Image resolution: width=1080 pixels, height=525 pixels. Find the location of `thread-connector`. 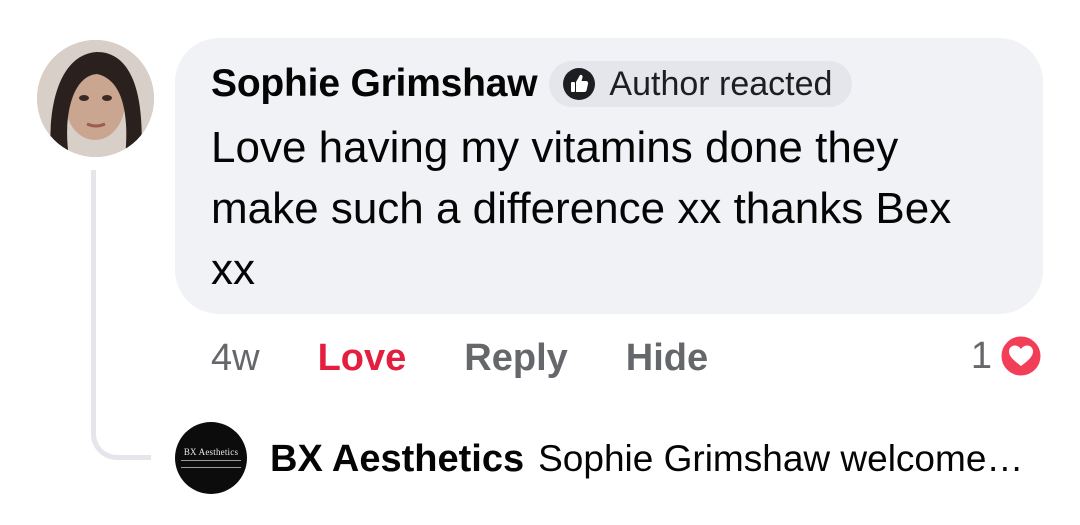

thread-connector is located at coordinates (121, 315).